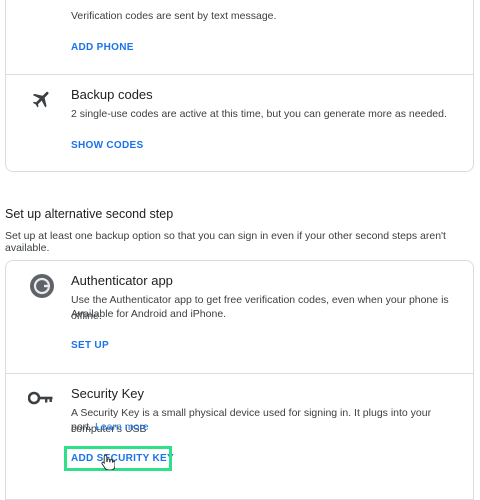 Image resolution: width=480 pixels, height=500 pixels. What do you see at coordinates (90, 345) in the screenshot?
I see `set-up-button: SET UP` at bounding box center [90, 345].